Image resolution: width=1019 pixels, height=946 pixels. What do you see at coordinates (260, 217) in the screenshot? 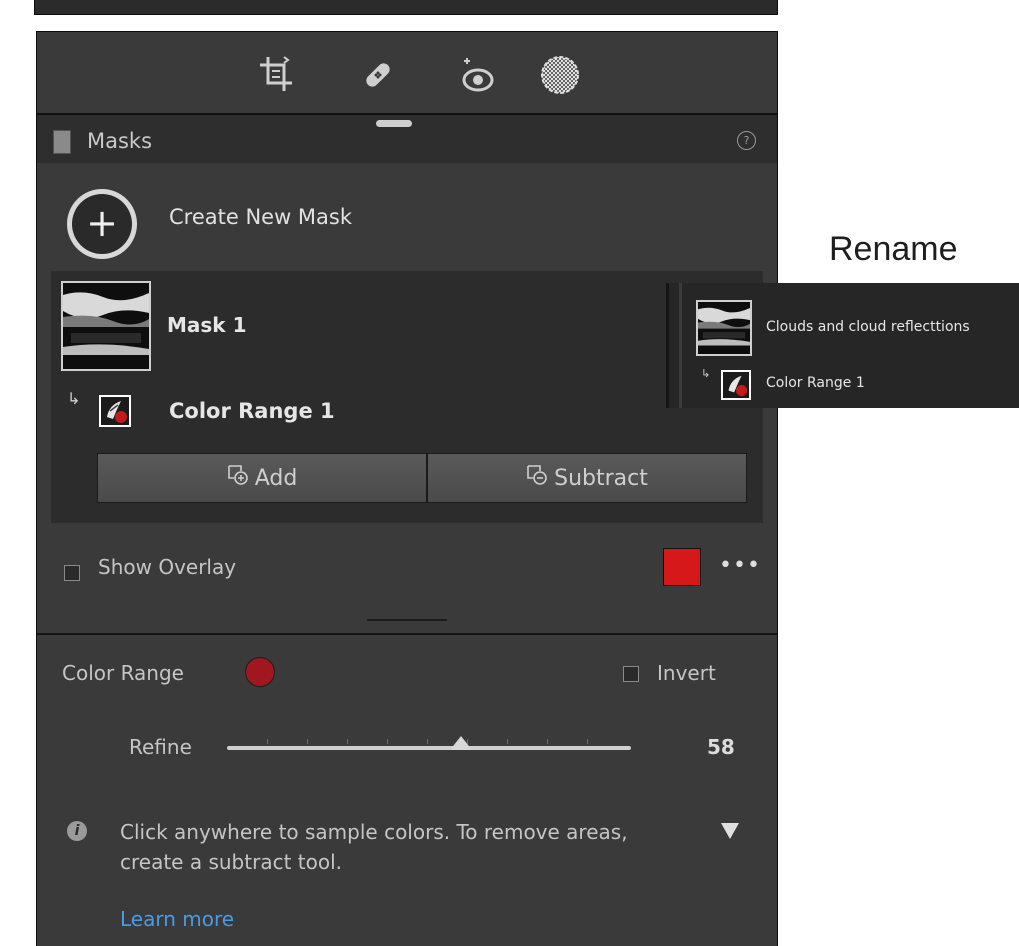
I see `create-new-mask-label: Create New Mask` at bounding box center [260, 217].